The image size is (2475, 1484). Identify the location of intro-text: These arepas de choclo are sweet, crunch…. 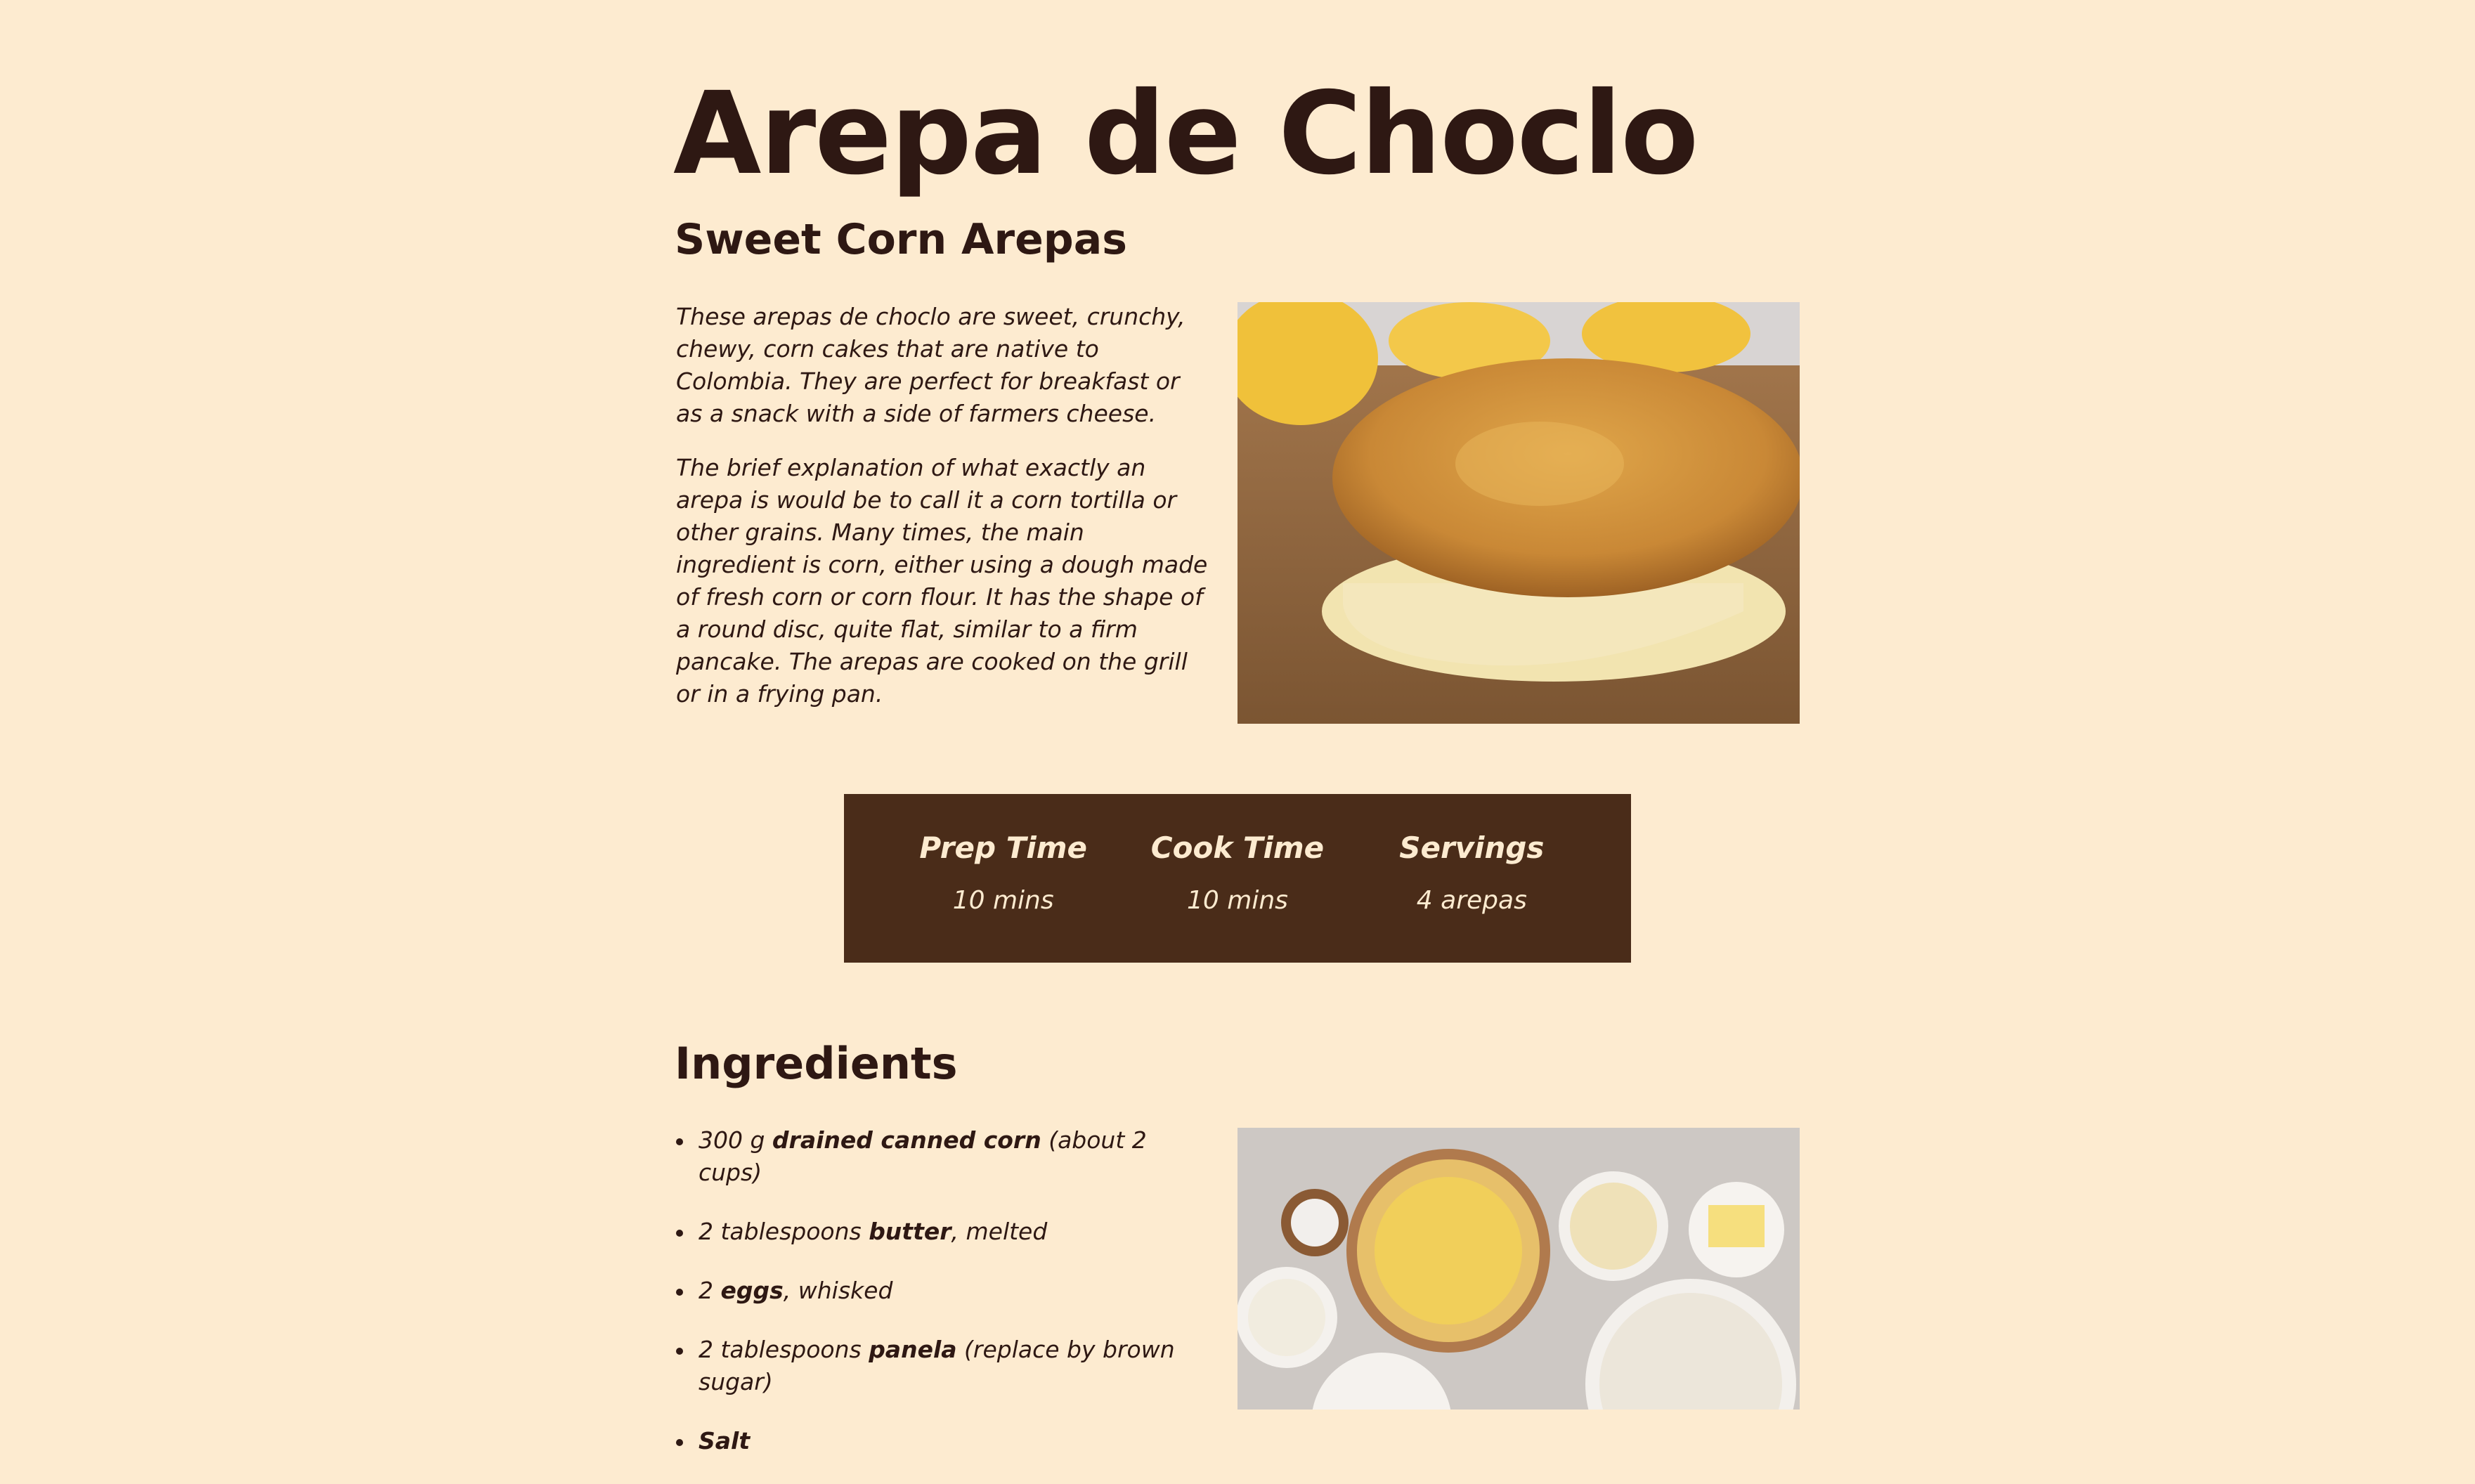
(943, 516).